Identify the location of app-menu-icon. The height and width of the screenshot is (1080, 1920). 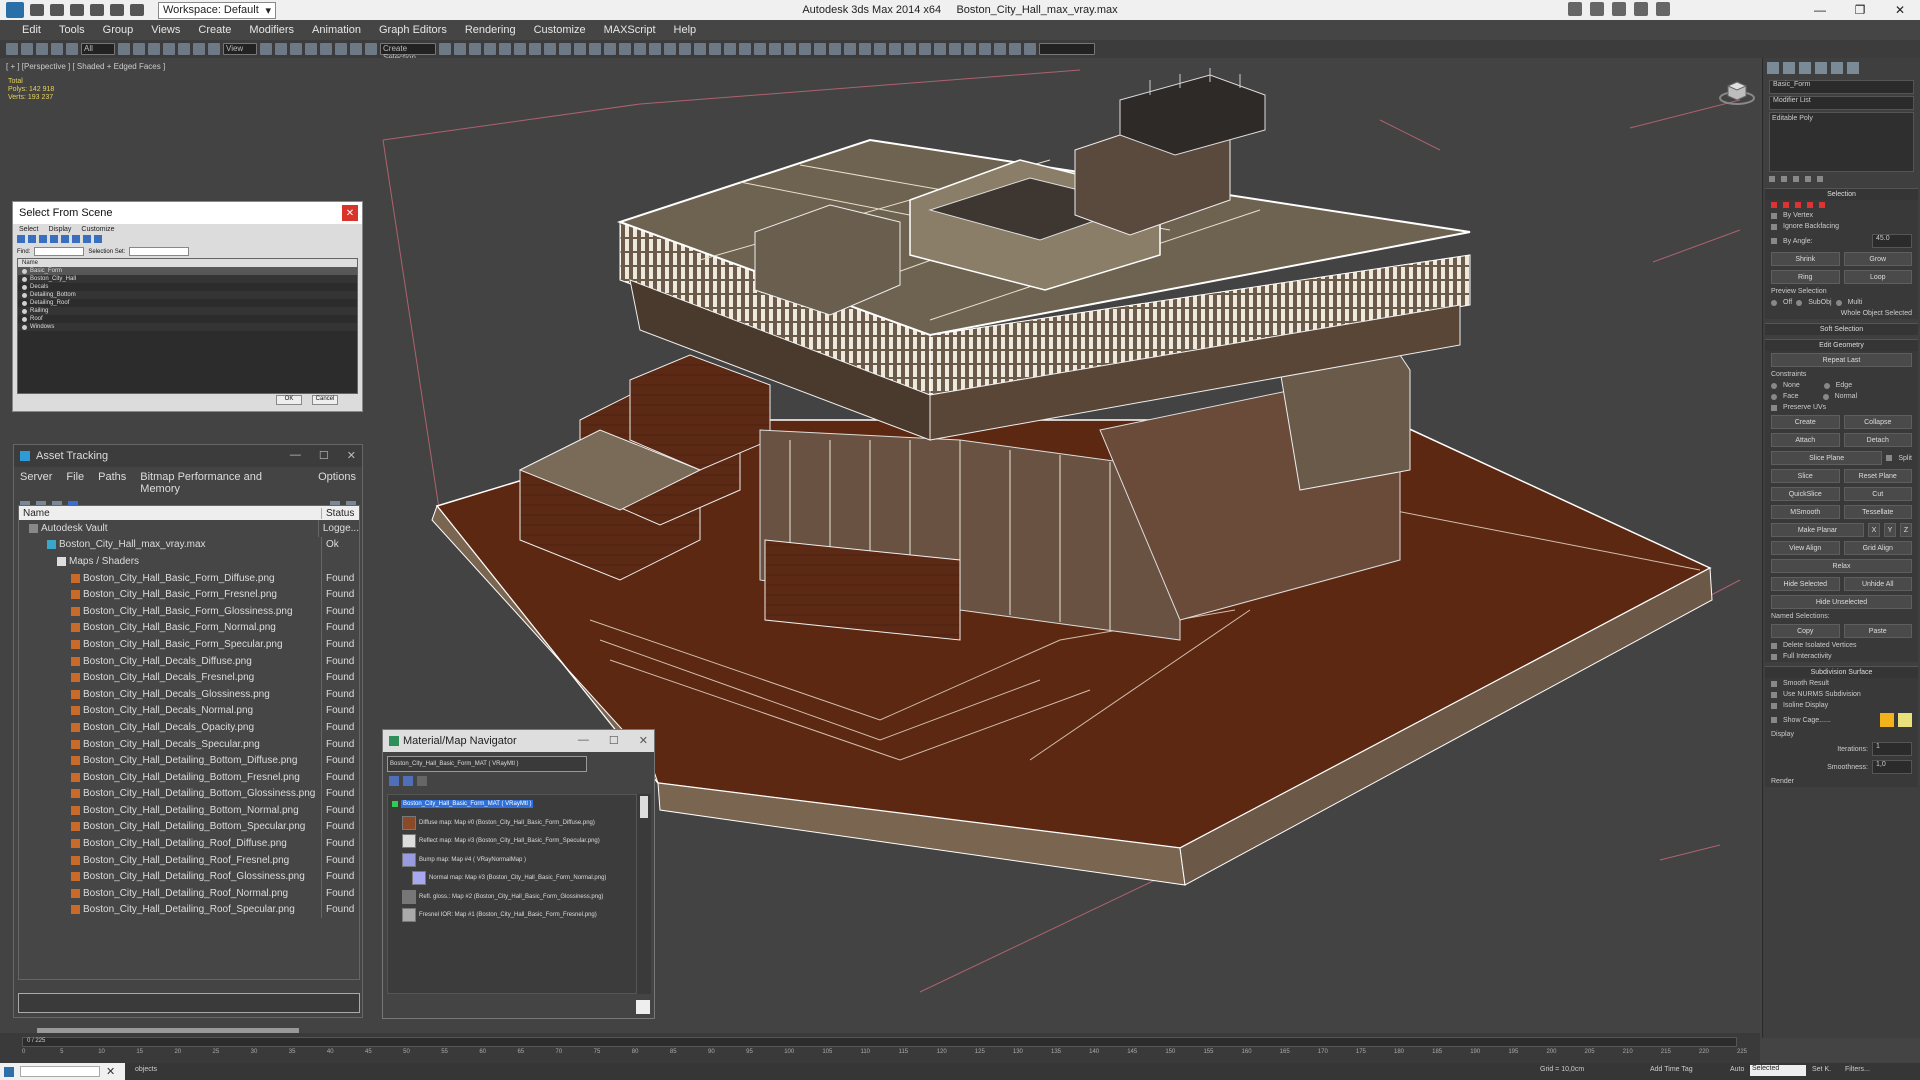
(15, 10).